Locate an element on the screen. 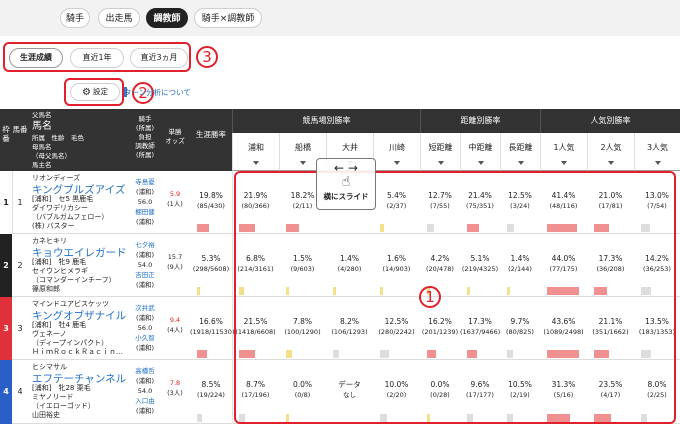 The height and width of the screenshot is (431, 680). popularity: (3人) is located at coordinates (175, 393).